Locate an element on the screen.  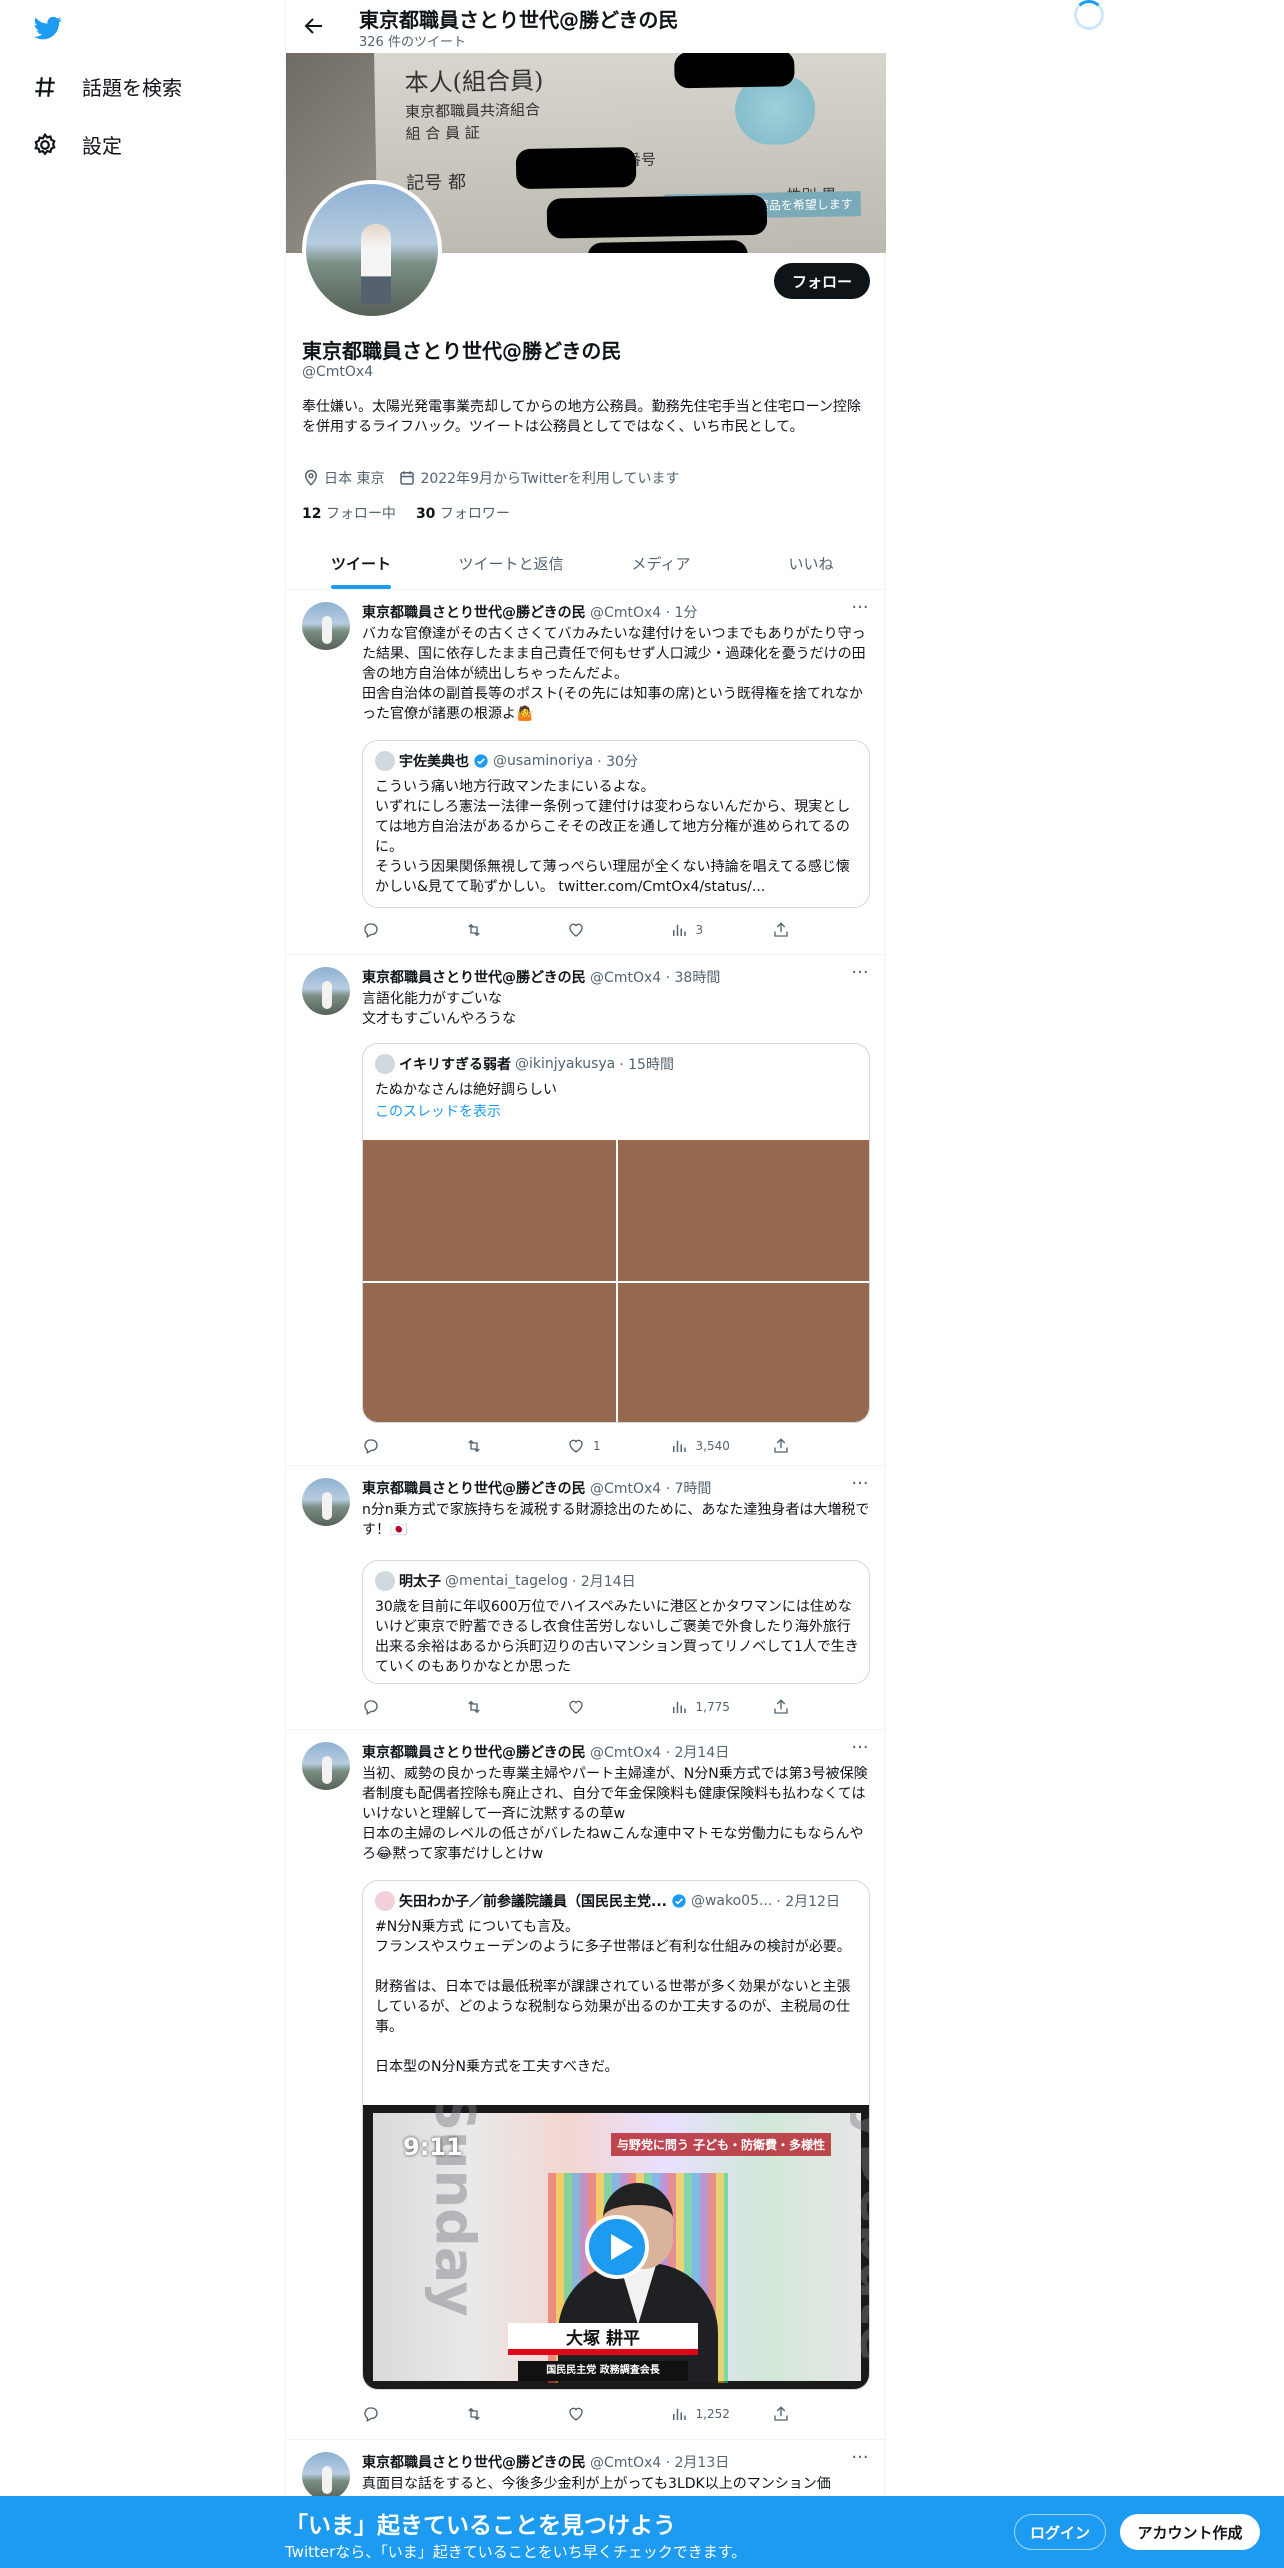
reply-icon is located at coordinates (371, 2414).